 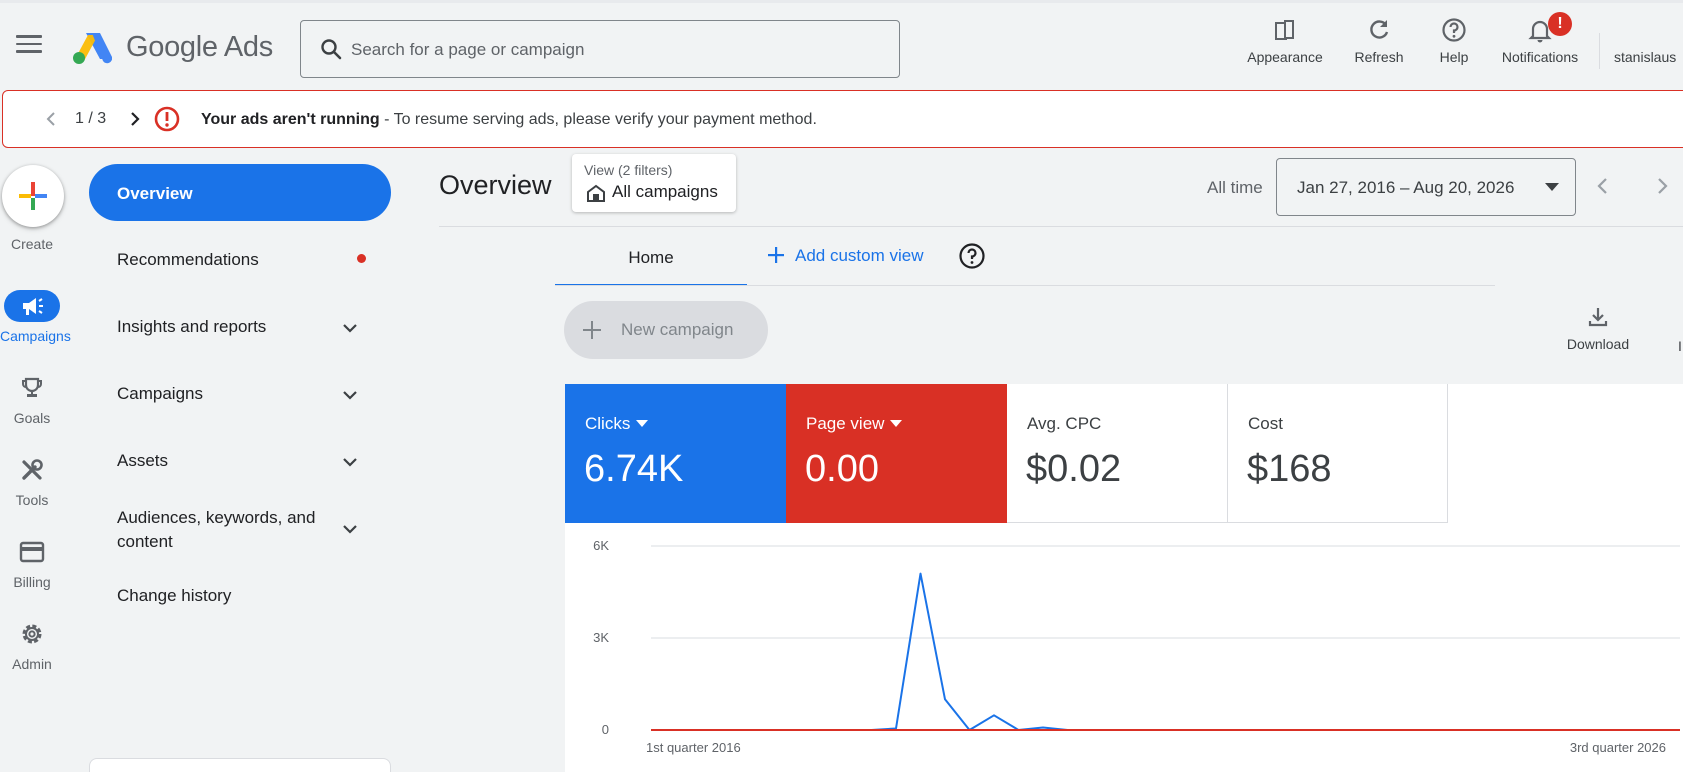 I want to click on y-tick-label: 0, so click(x=605, y=729).